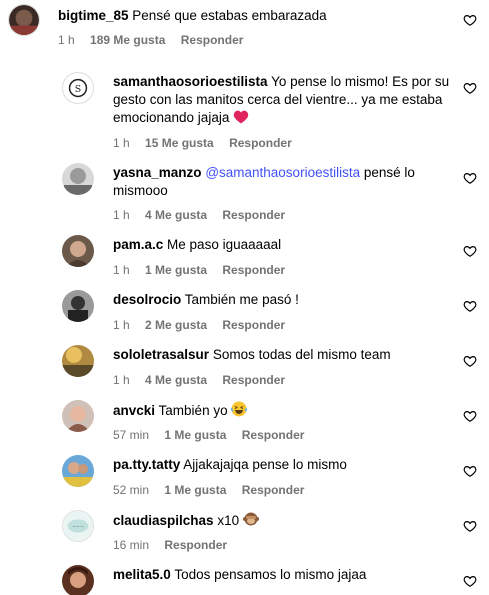  Describe the element at coordinates (131, 490) in the screenshot. I see `comment-time: 52 min` at that location.